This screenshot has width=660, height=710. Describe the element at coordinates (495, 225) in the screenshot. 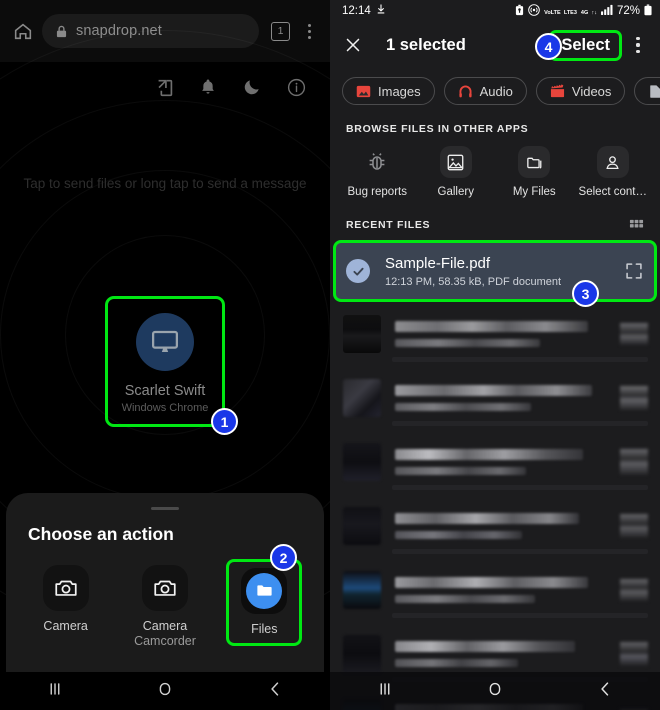

I see `recent-section-header: RECENT FILES` at that location.